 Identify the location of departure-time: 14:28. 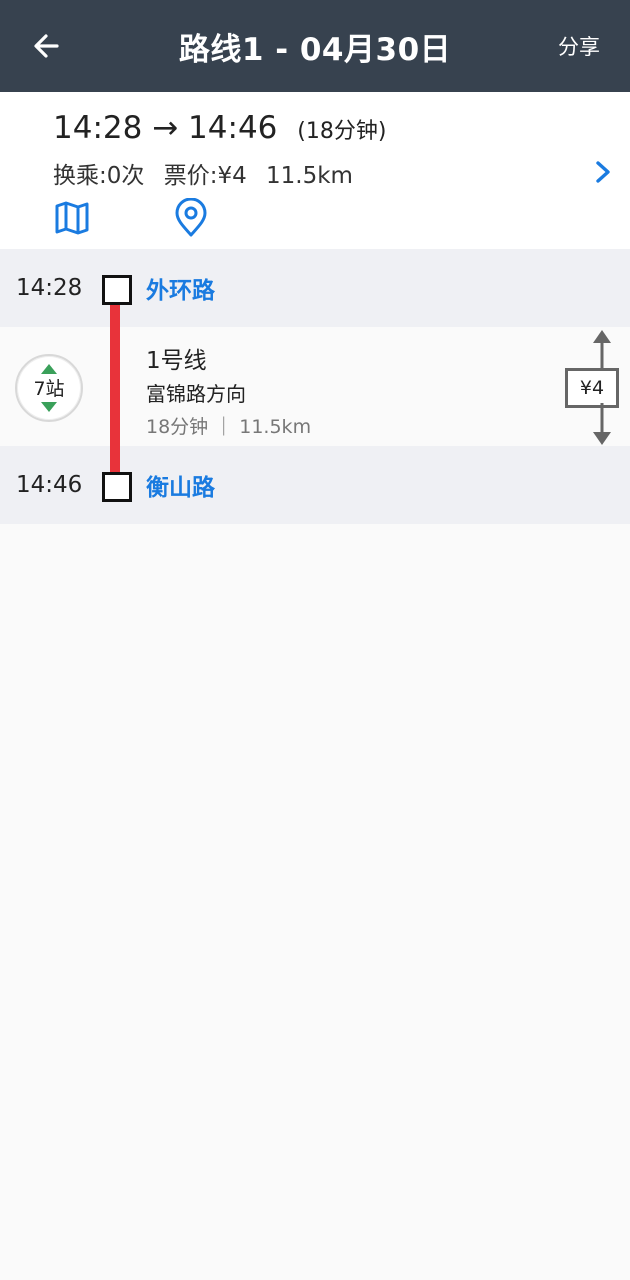
(98, 128).